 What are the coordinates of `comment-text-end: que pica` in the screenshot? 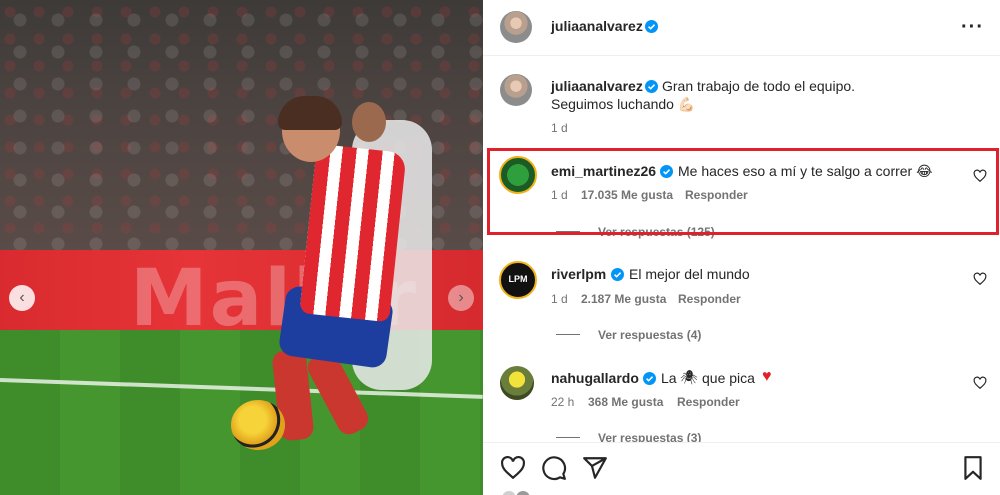 It's located at (728, 378).